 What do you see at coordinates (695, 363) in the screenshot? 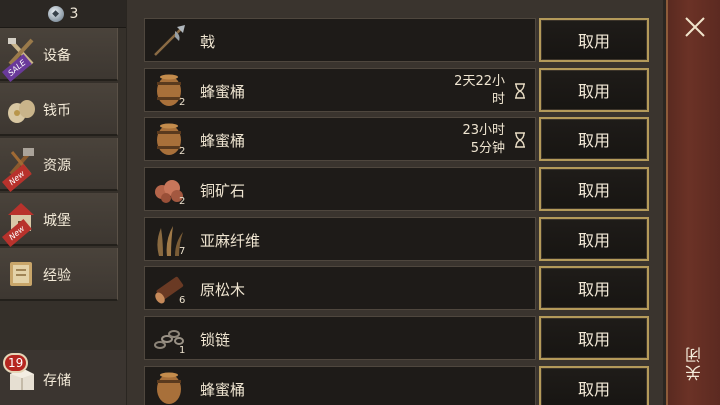
I see `close-label: 关闭` at bounding box center [695, 363].